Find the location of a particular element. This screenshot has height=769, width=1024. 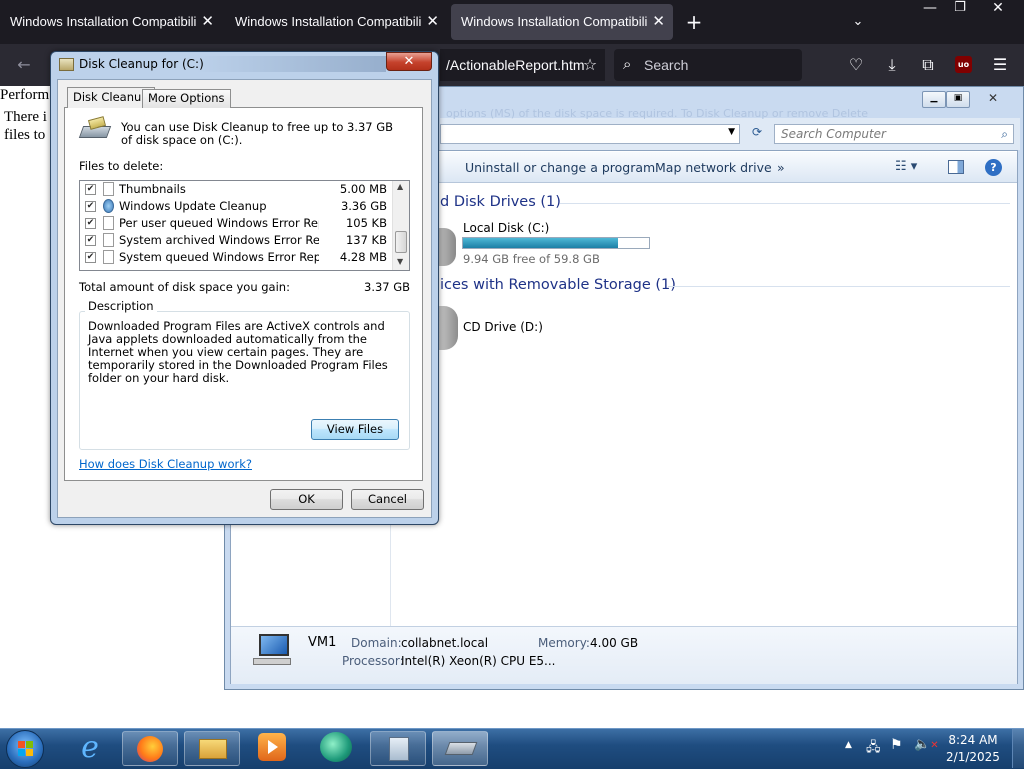

scroll-up-arrow-icon: ▲ is located at coordinates (400, 186).